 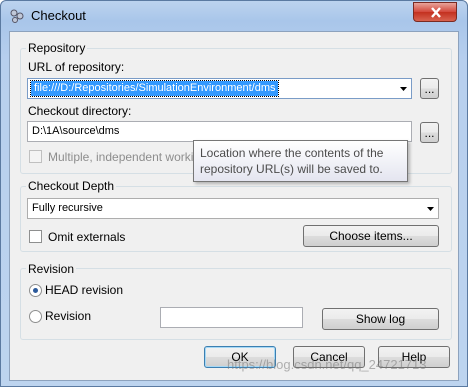 I want to click on close-icon, so click(x=436, y=12).